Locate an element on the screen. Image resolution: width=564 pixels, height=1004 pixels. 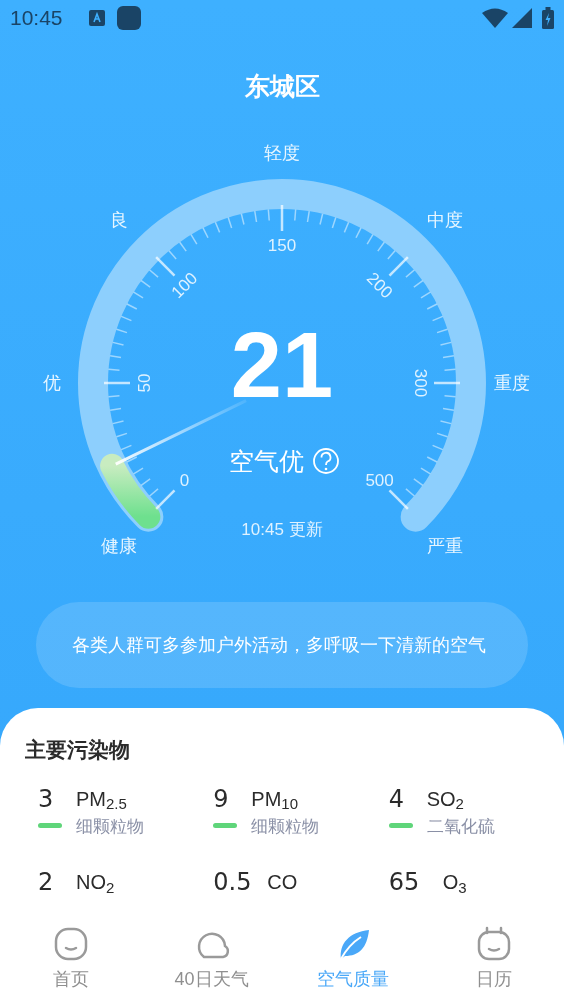
scale-label: 300 is located at coordinates (420, 383).